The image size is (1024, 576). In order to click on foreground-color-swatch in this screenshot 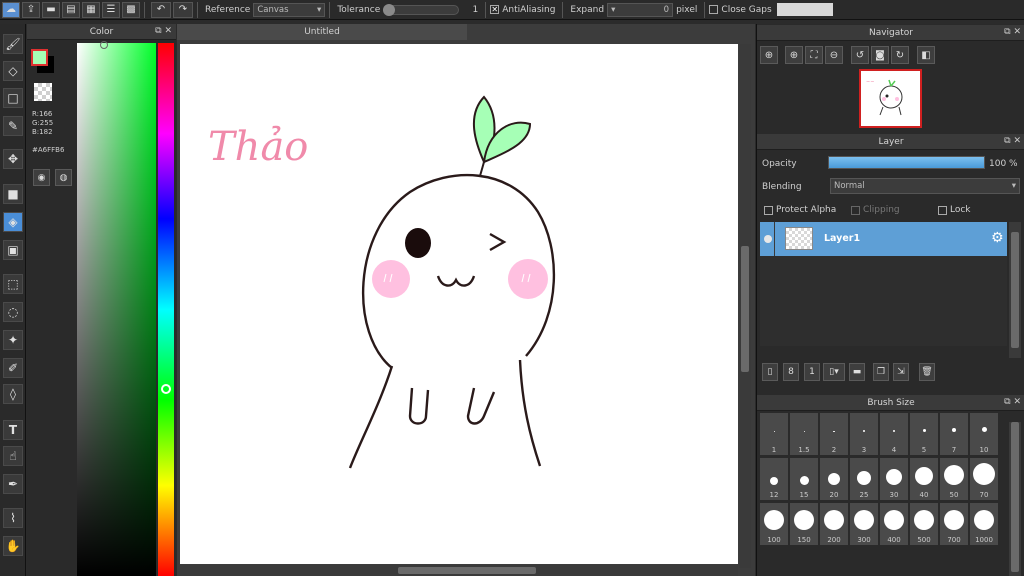, I will do `click(39, 57)`.